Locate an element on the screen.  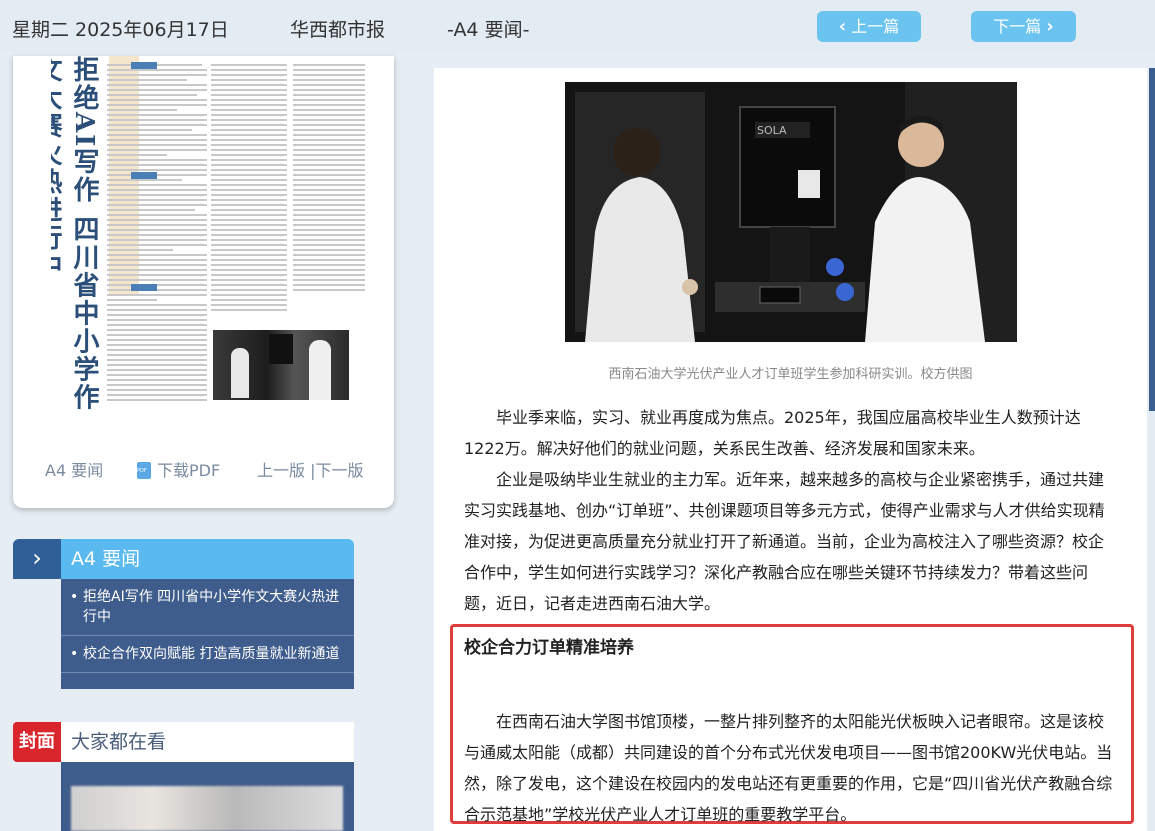
newspaper-page-thumbnail: 拒绝AI写作 四川省中小学作文大赛火热进行中 is located at coordinates (211, 237).